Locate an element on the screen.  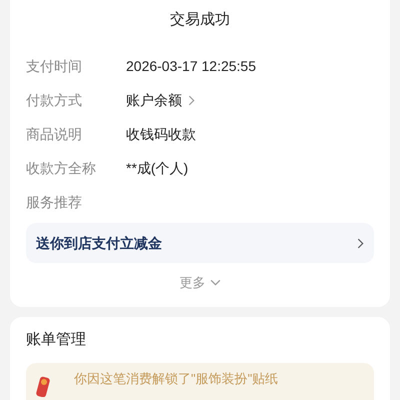
detail-link: 账户余额 is located at coordinates (160, 100).